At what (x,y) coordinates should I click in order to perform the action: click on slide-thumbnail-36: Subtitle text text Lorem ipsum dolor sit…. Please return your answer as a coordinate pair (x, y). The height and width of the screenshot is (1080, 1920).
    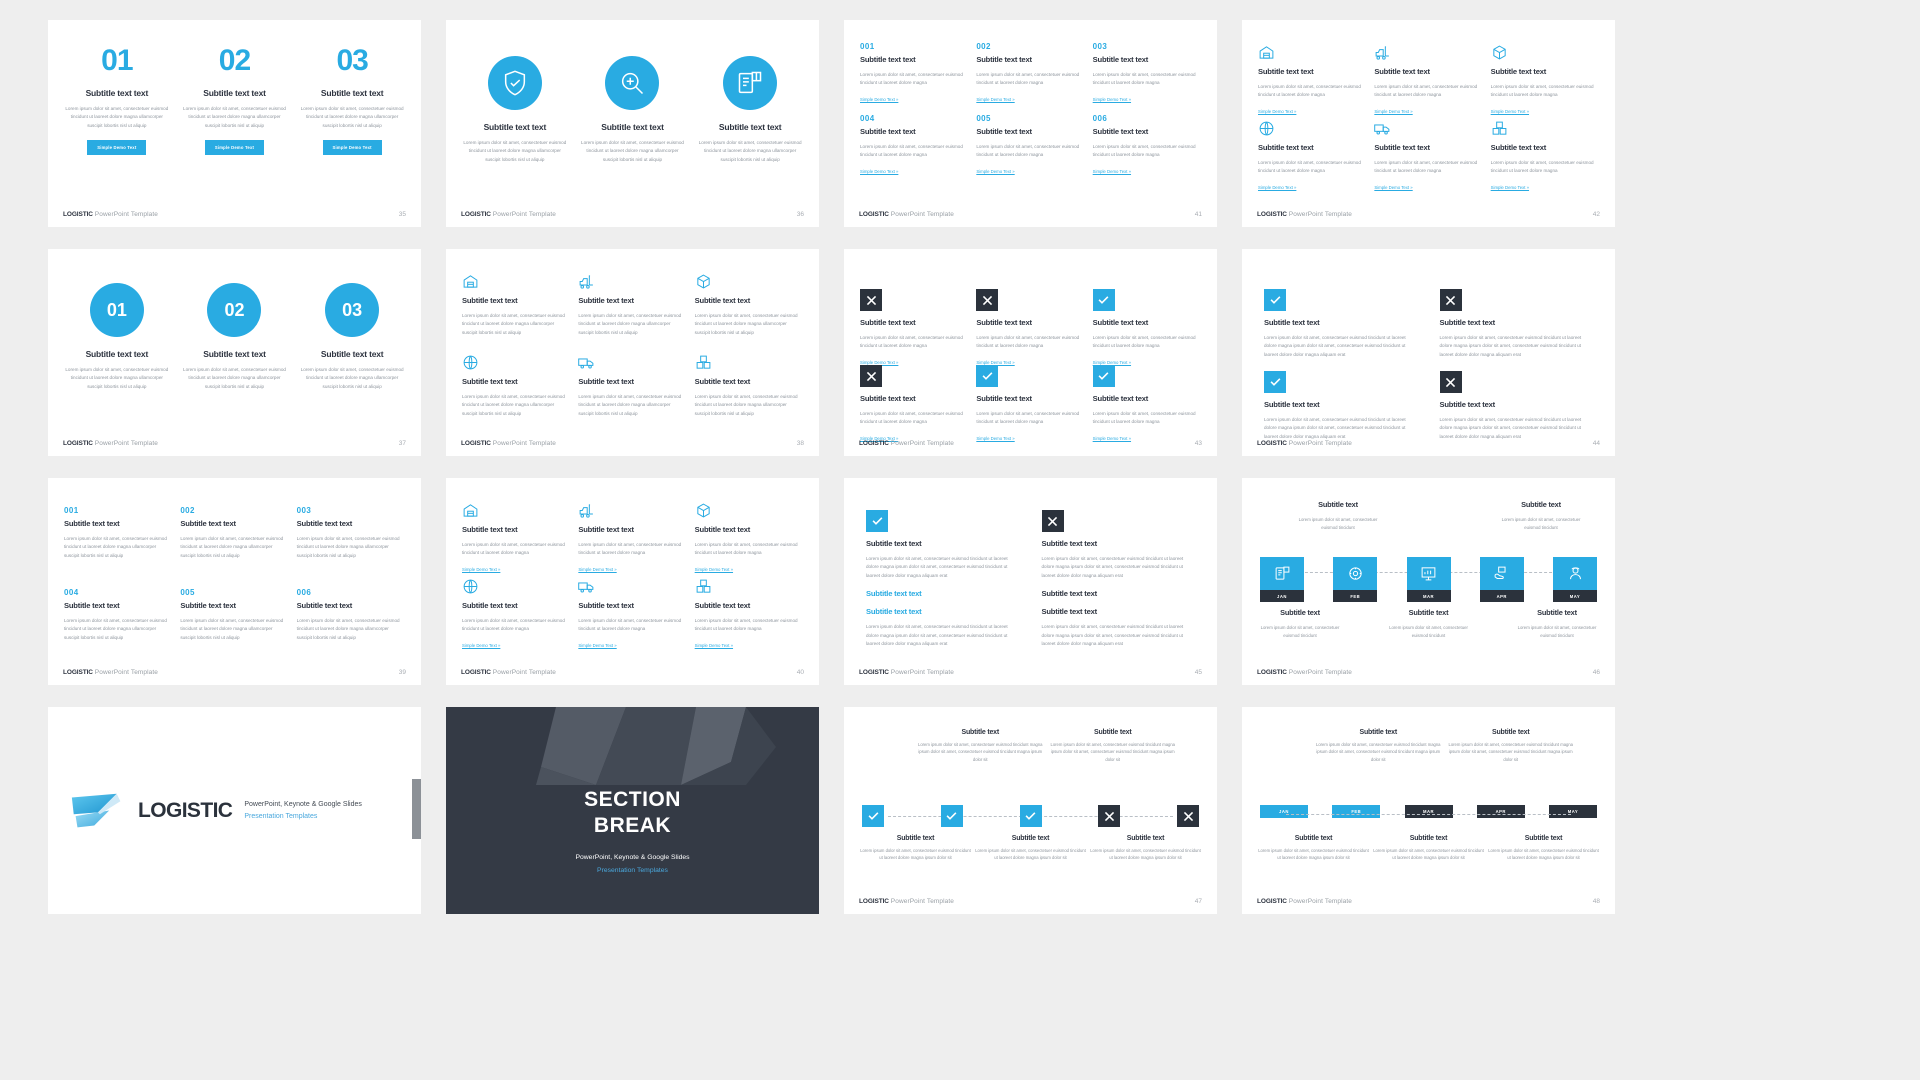
    Looking at the image, I should click on (632, 123).